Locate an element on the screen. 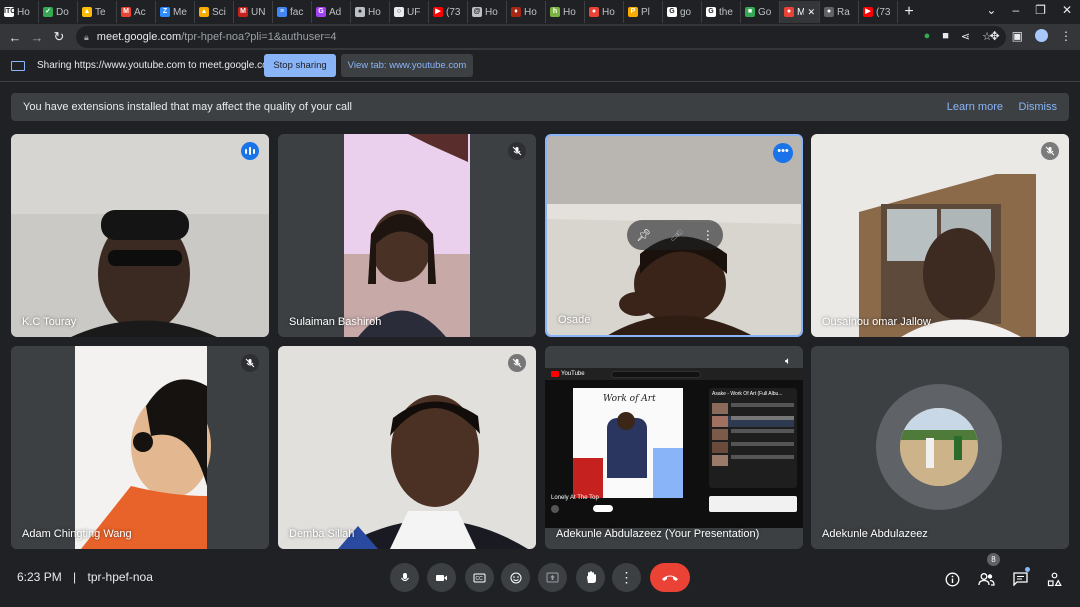  circle-favicon-icon: ○ is located at coordinates (399, 12).